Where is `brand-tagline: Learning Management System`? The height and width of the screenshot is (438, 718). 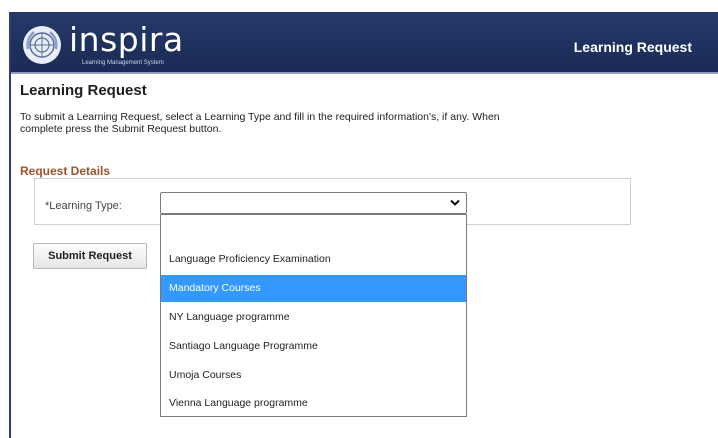
brand-tagline: Learning Management System is located at coordinates (123, 63).